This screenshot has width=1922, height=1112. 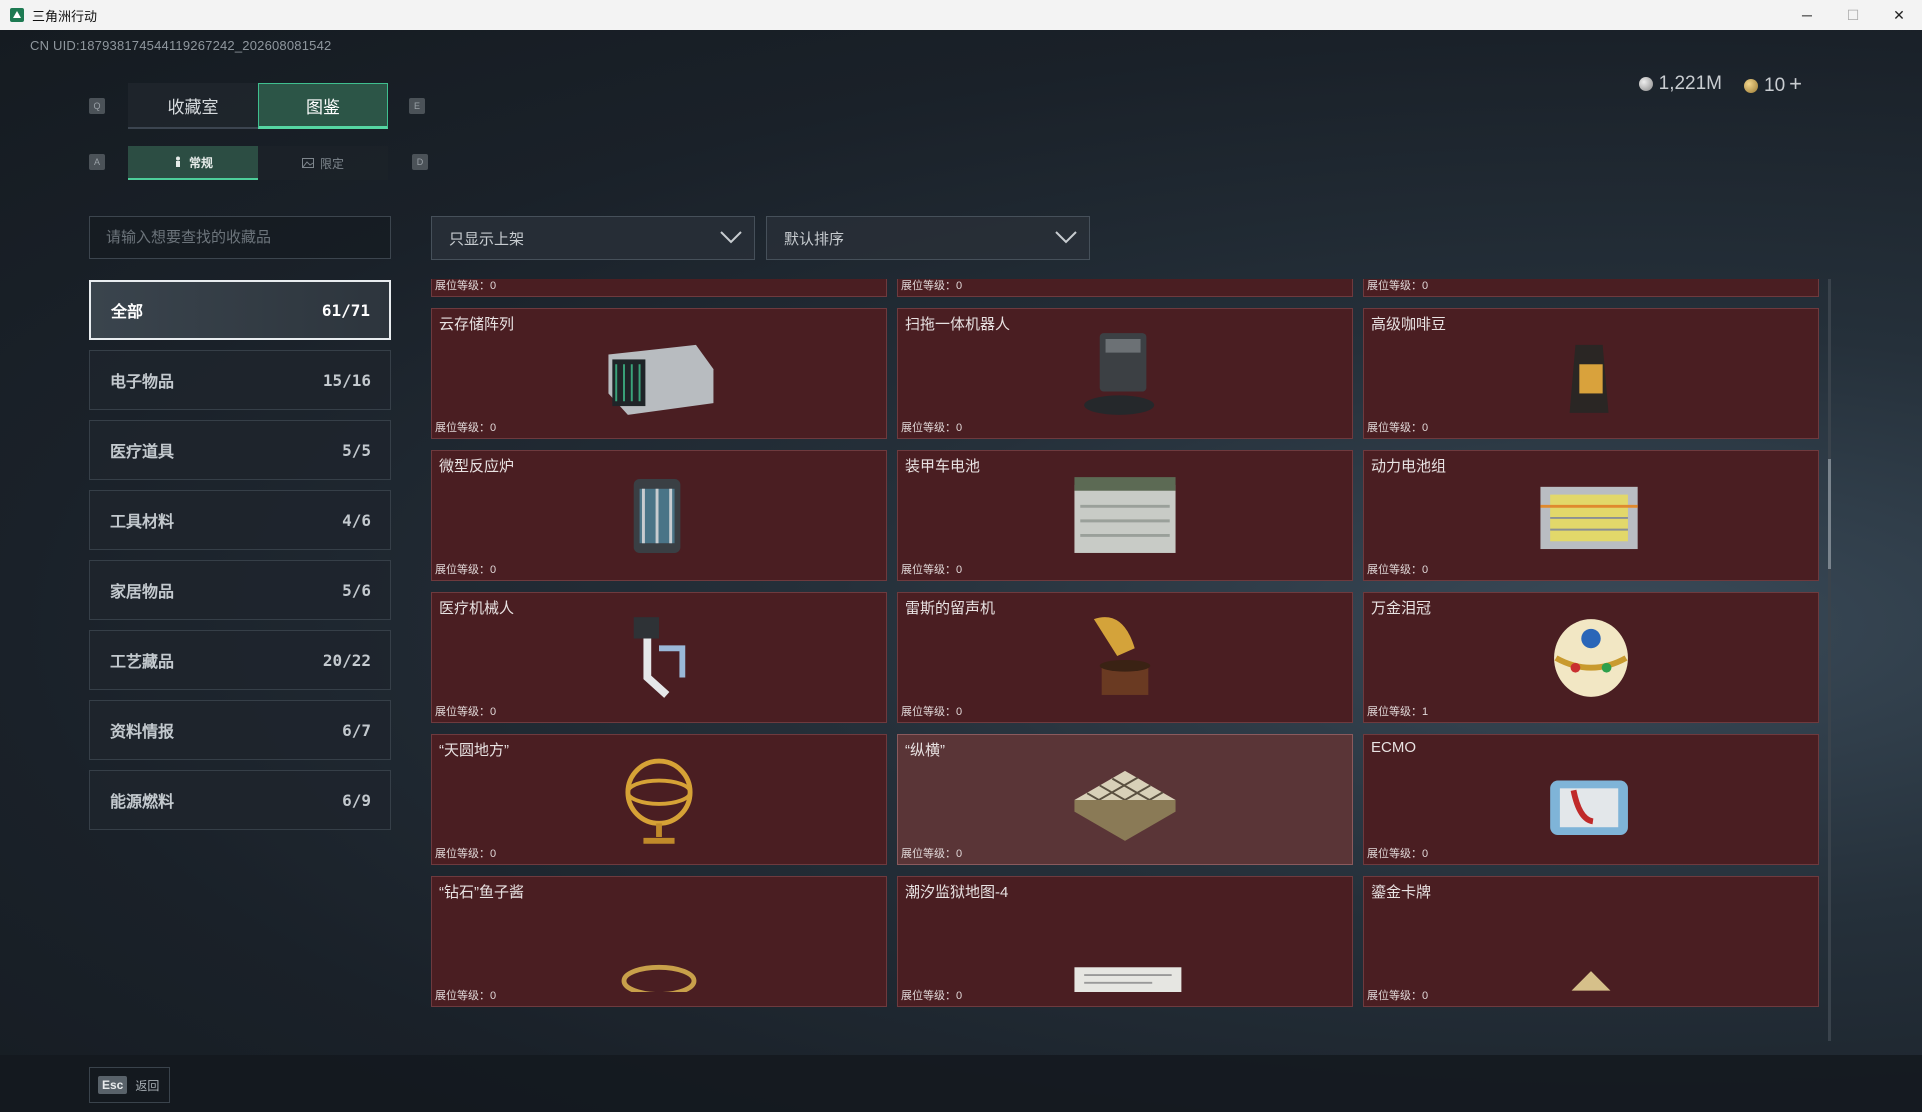 I want to click on item-card: 云存储阵列 展位等级：0, so click(x=659, y=373).